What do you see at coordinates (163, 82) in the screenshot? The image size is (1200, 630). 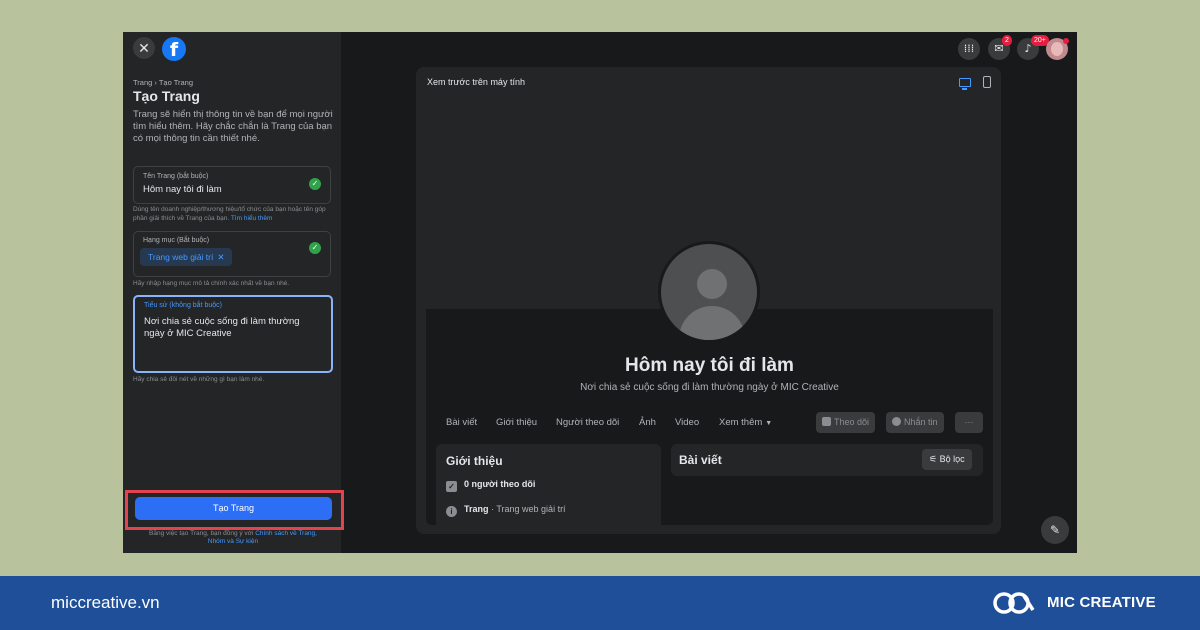 I see `breadcrumb: Trang › Tạo Trang` at bounding box center [163, 82].